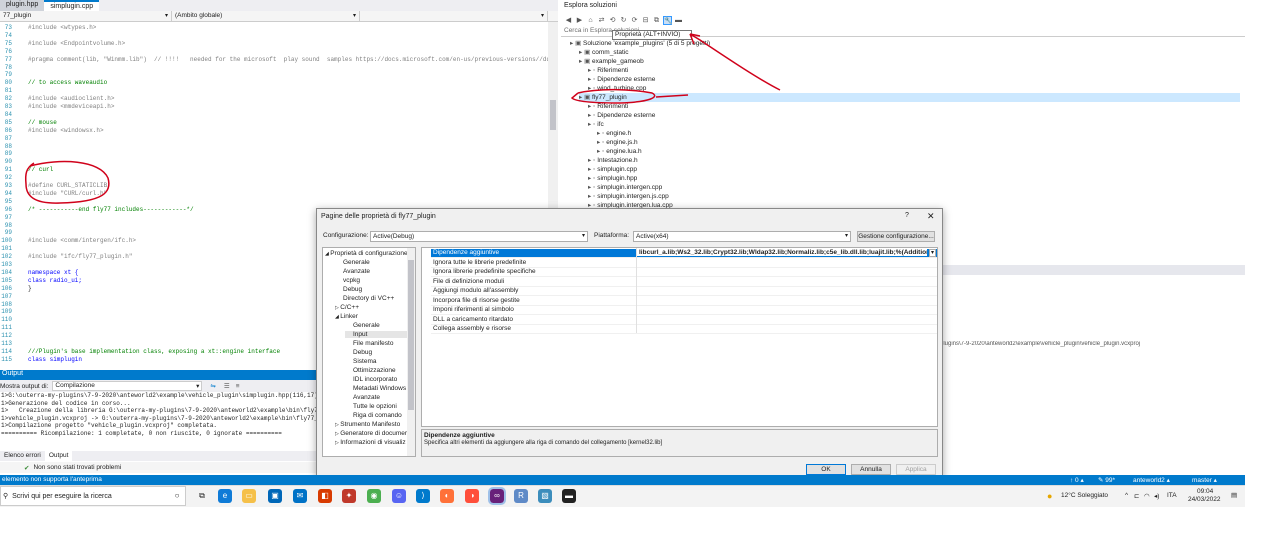  I want to click on dialog-tree-item: Metadati Windows, so click(377, 388).